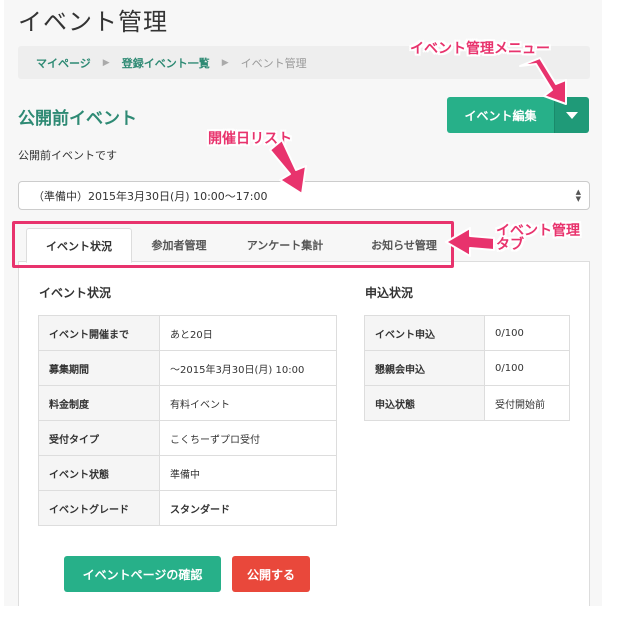  Describe the element at coordinates (424, 403) in the screenshot. I see `row-key: 申込状態` at that location.